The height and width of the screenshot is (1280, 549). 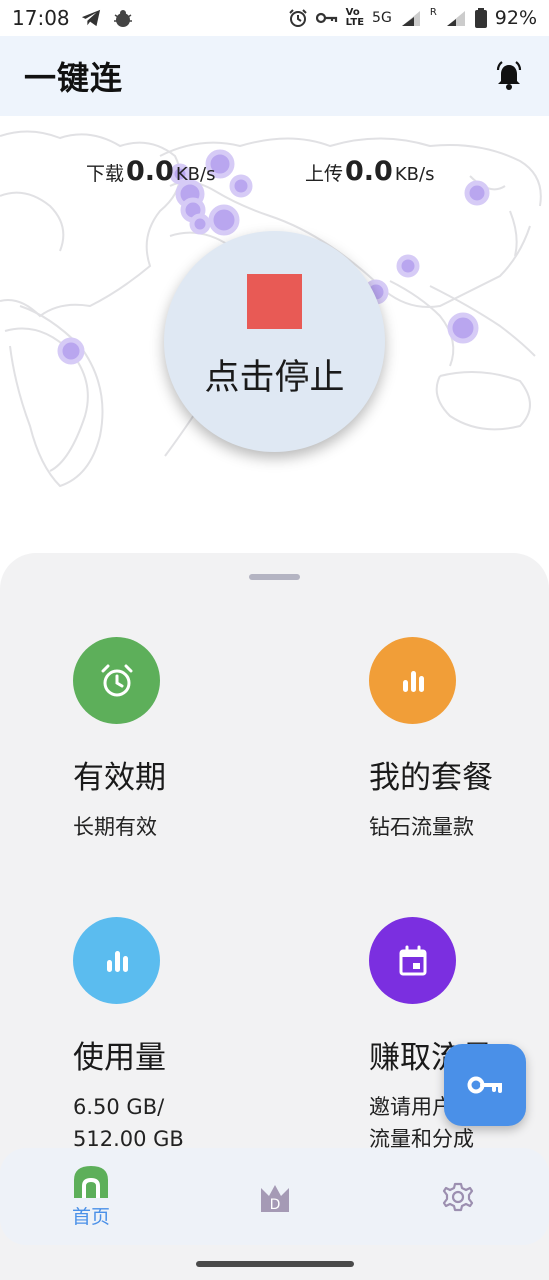 I want to click on validity-title: 有效期, so click(x=119, y=778).